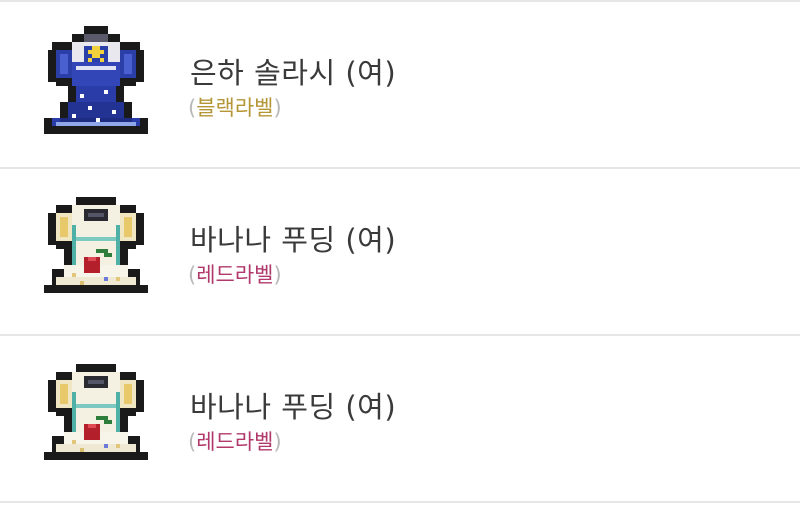  I want to click on label-text: 블랙라벨, so click(235, 108).